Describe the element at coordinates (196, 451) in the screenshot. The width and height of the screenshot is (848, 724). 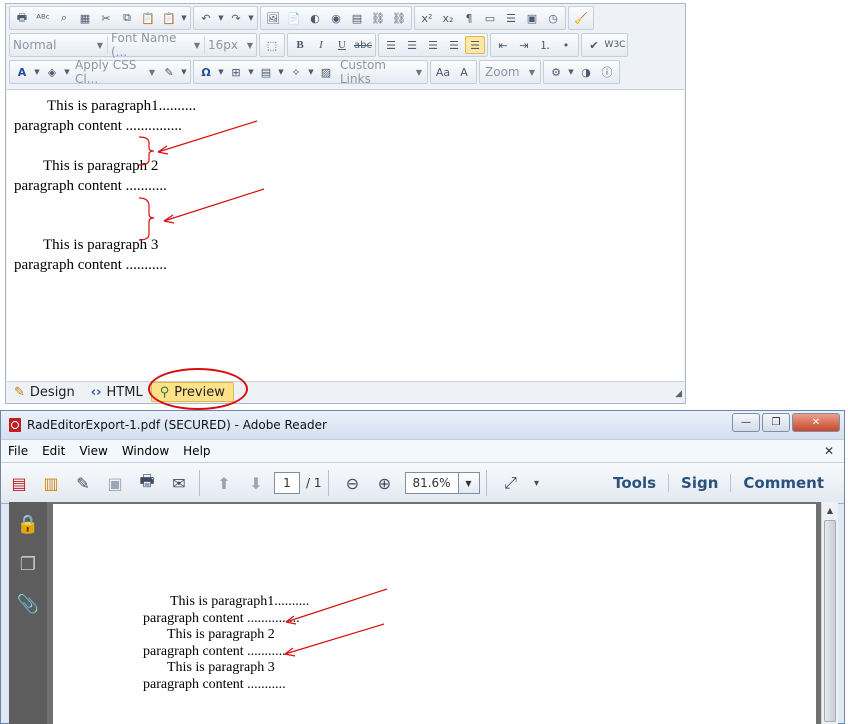
I see `menu-help: Help` at that location.